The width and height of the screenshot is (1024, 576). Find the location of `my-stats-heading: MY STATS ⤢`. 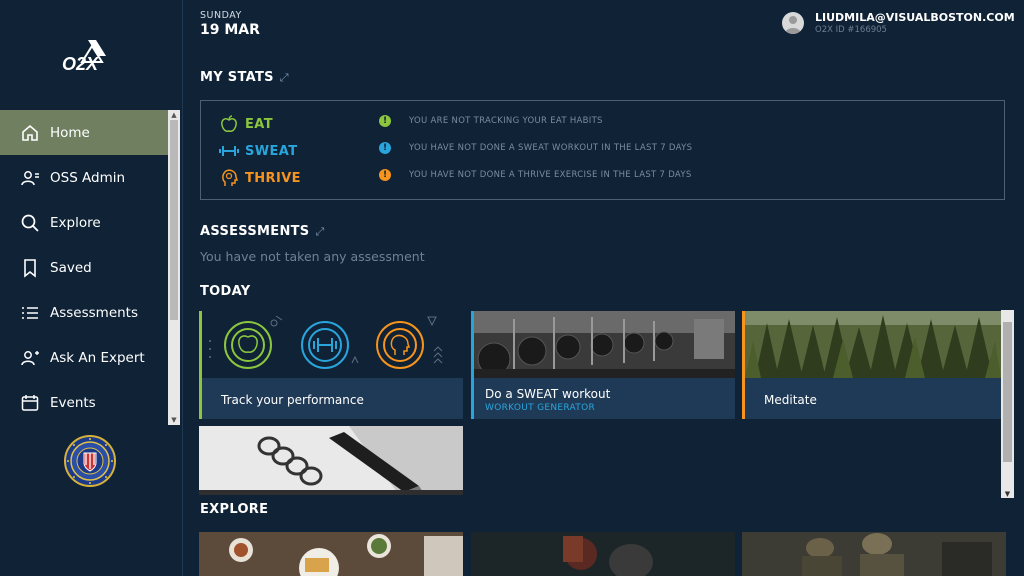

my-stats-heading: MY STATS ⤢ is located at coordinates (244, 77).